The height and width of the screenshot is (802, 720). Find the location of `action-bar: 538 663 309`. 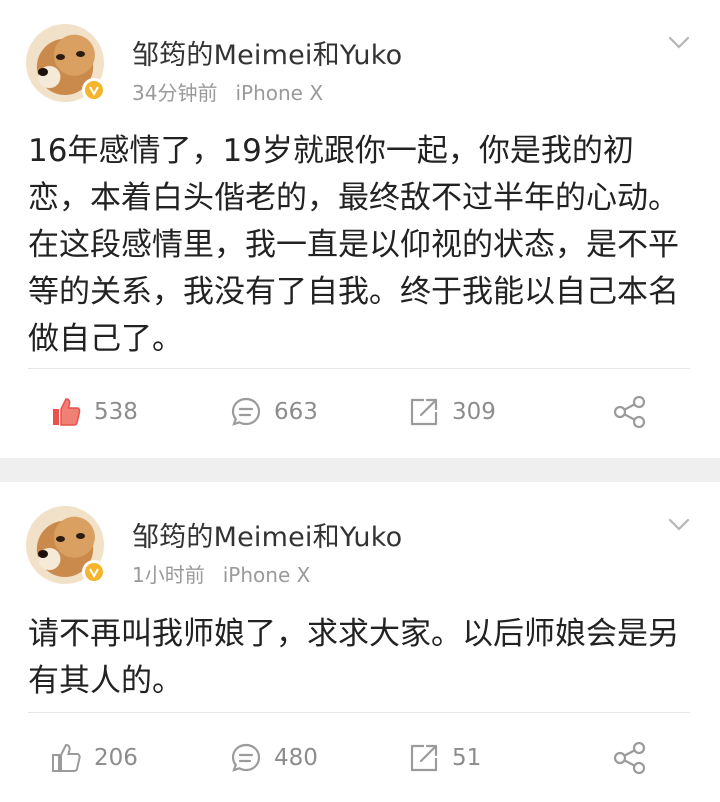

action-bar: 538 663 309 is located at coordinates (360, 412).